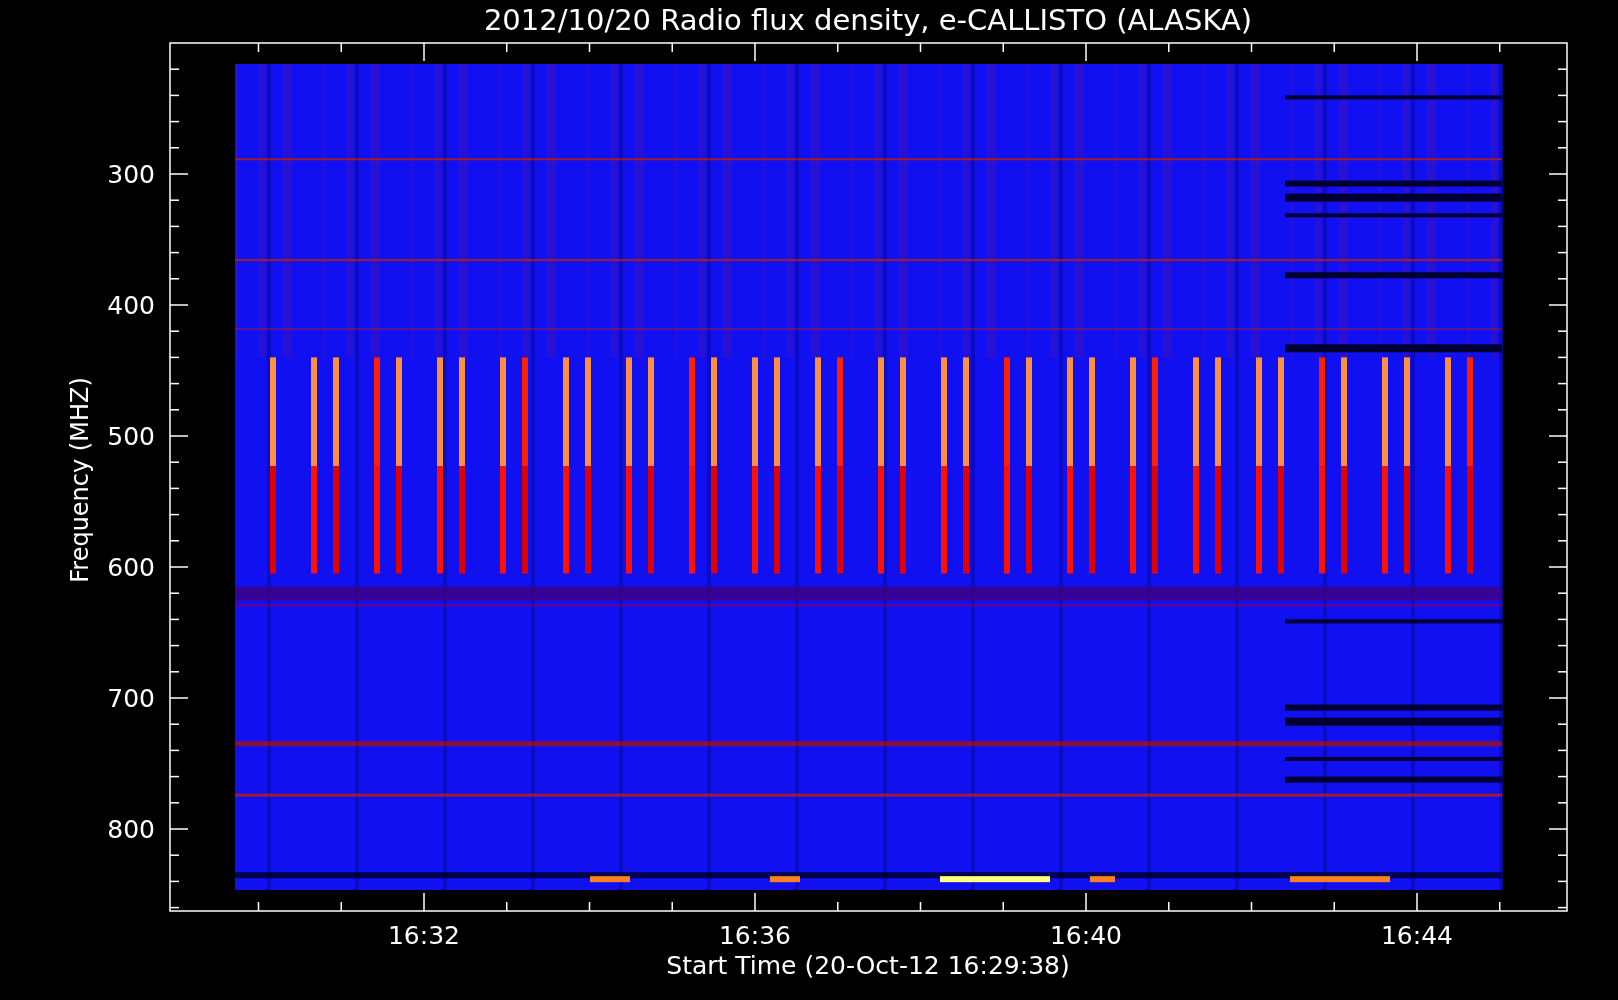 The height and width of the screenshot is (1000, 1618). I want to click on x-axis-label: Start Time (20-Oct-12 16:29:38), so click(868, 965).